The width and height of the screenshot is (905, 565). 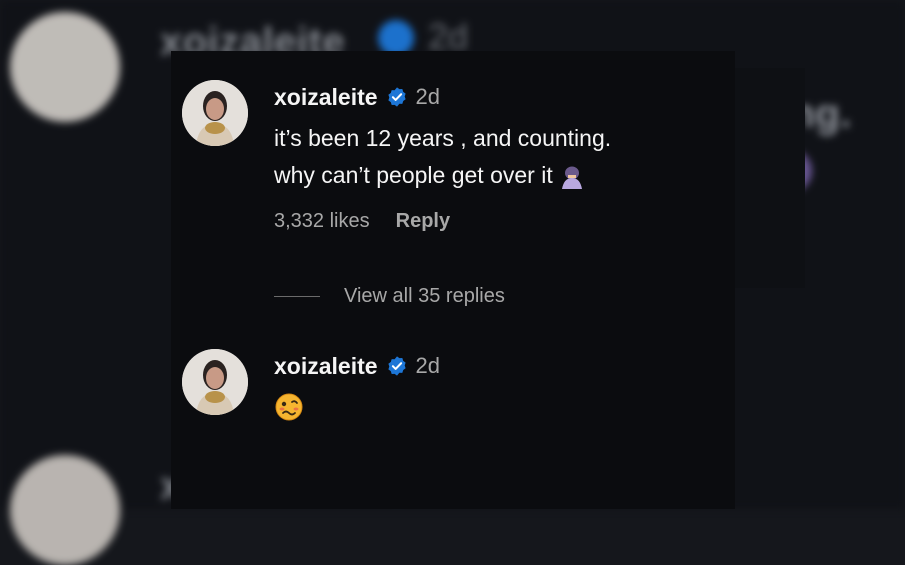 What do you see at coordinates (489, 405) in the screenshot?
I see `comment-text` at bounding box center [489, 405].